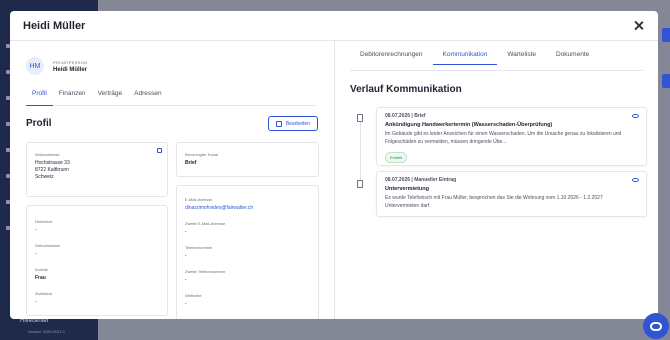  I want to click on phone-label: Telefonnummer, so click(199, 247).